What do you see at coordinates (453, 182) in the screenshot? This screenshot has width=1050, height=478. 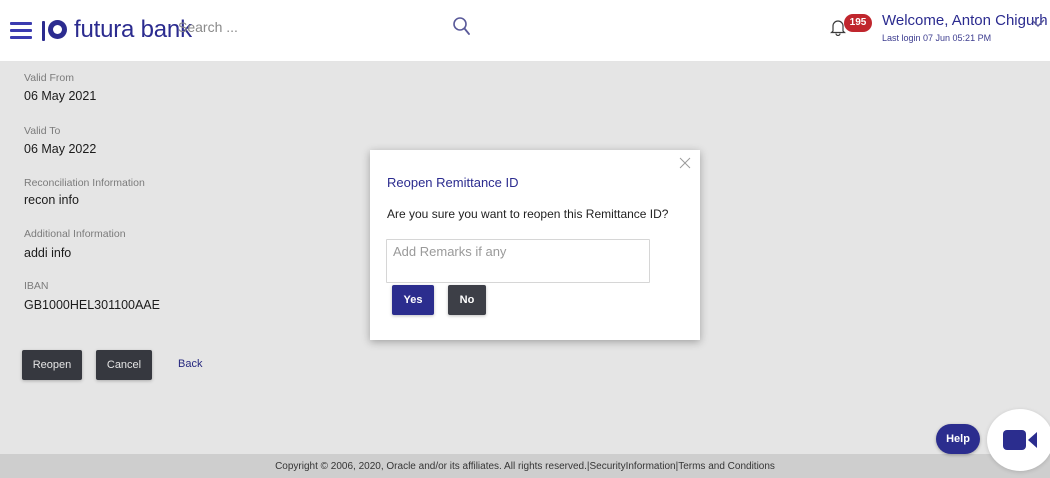 I see `dialog-title: Reopen Remittance ID` at bounding box center [453, 182].